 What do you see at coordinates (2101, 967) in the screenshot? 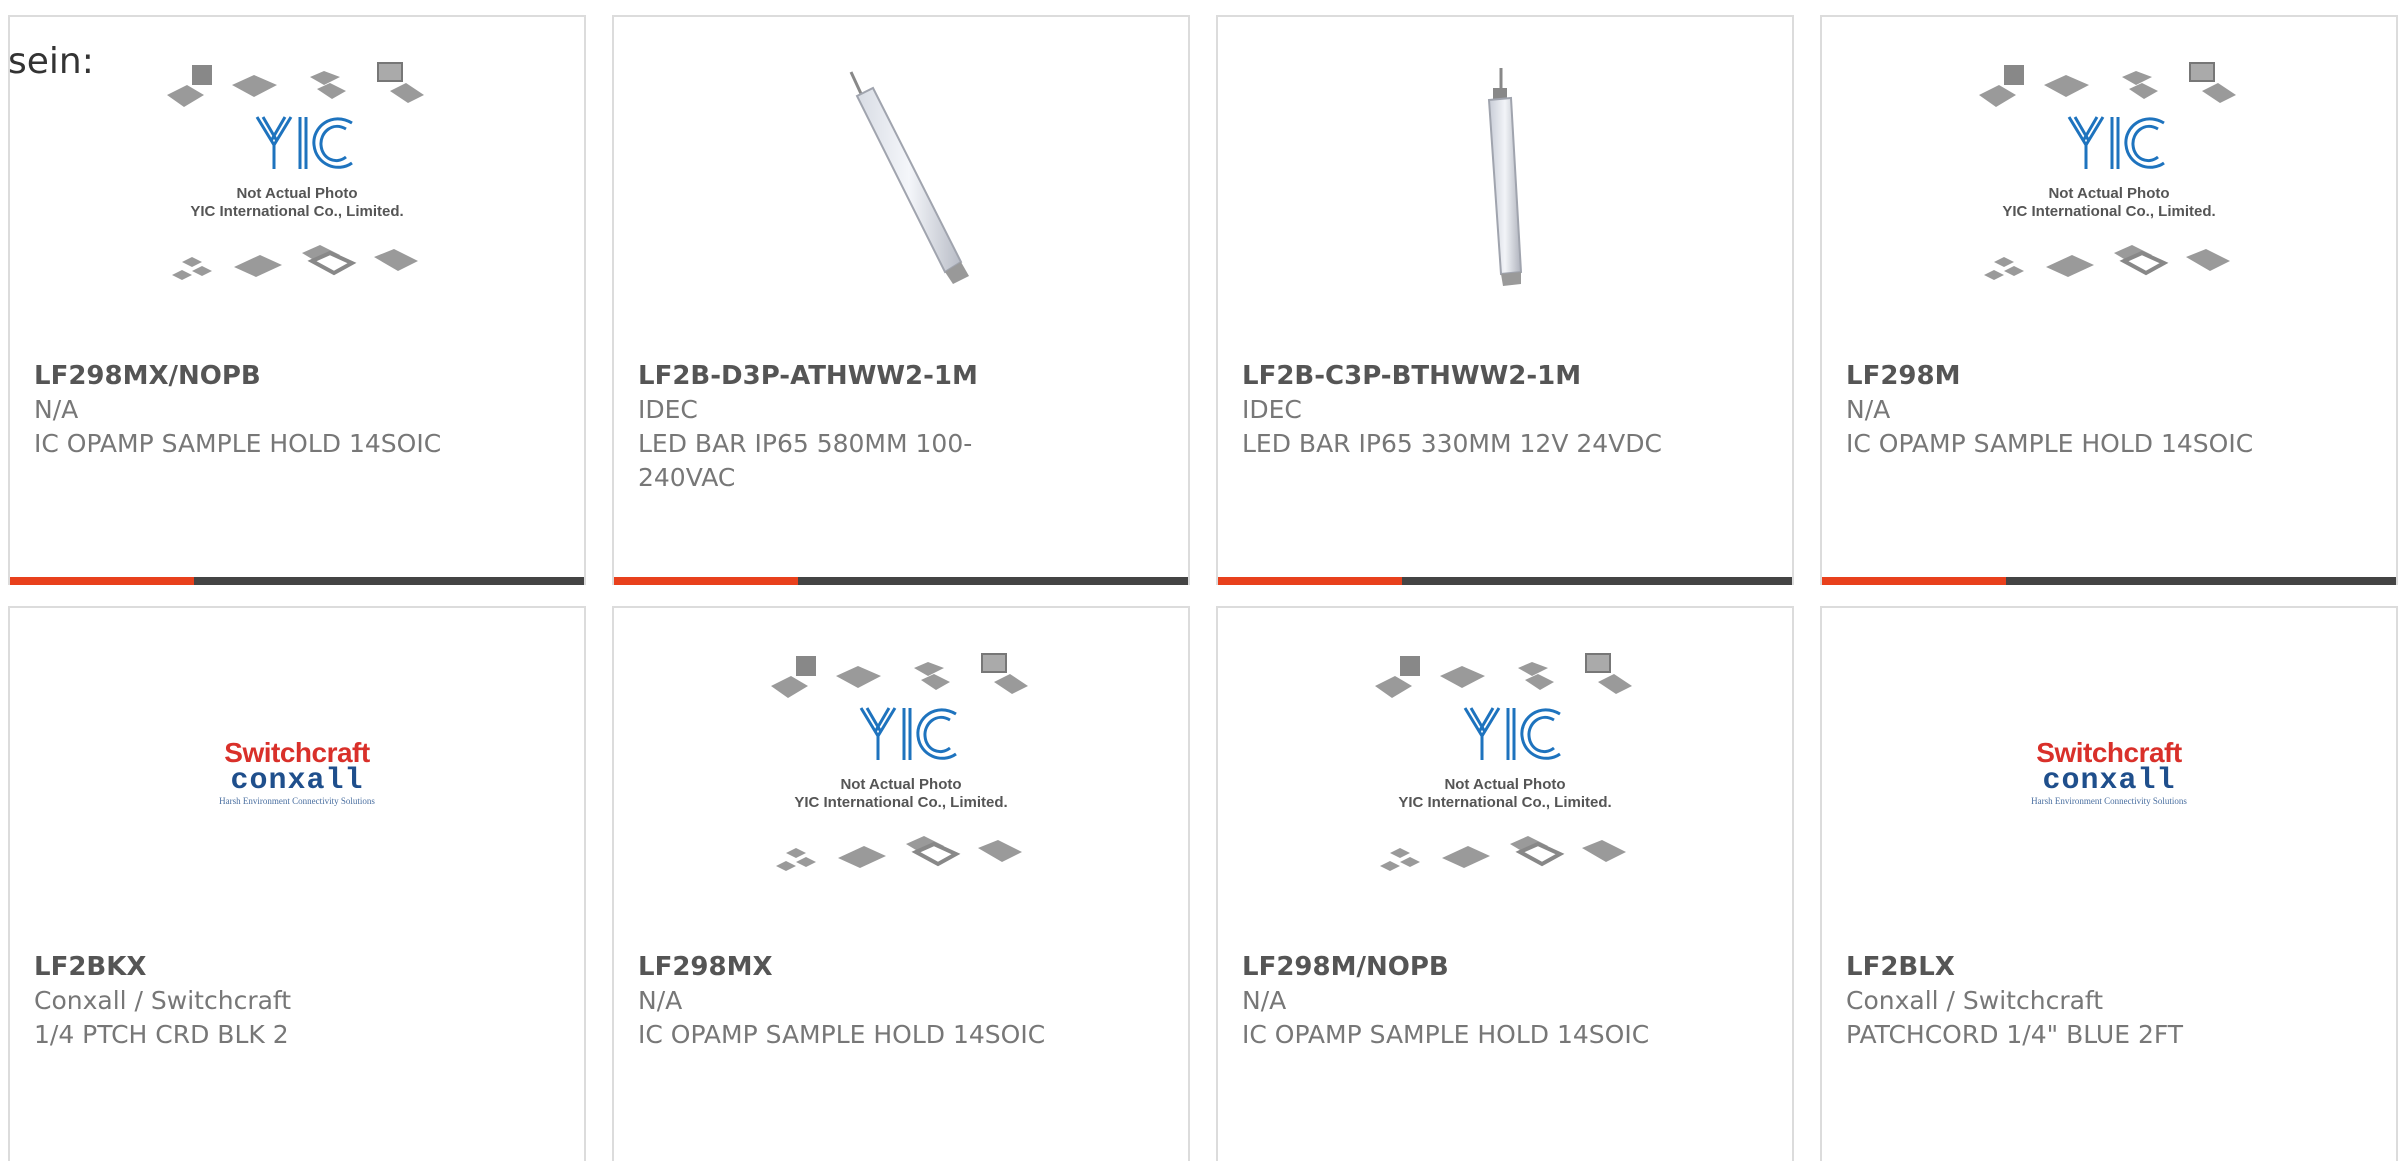
I see `part-number: LF2BLX` at bounding box center [2101, 967].